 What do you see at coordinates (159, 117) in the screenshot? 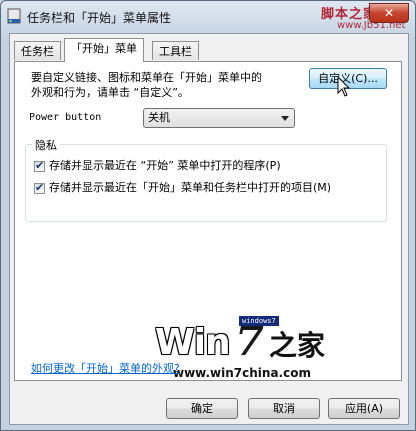
I see `power-button-value: 关机` at bounding box center [159, 117].